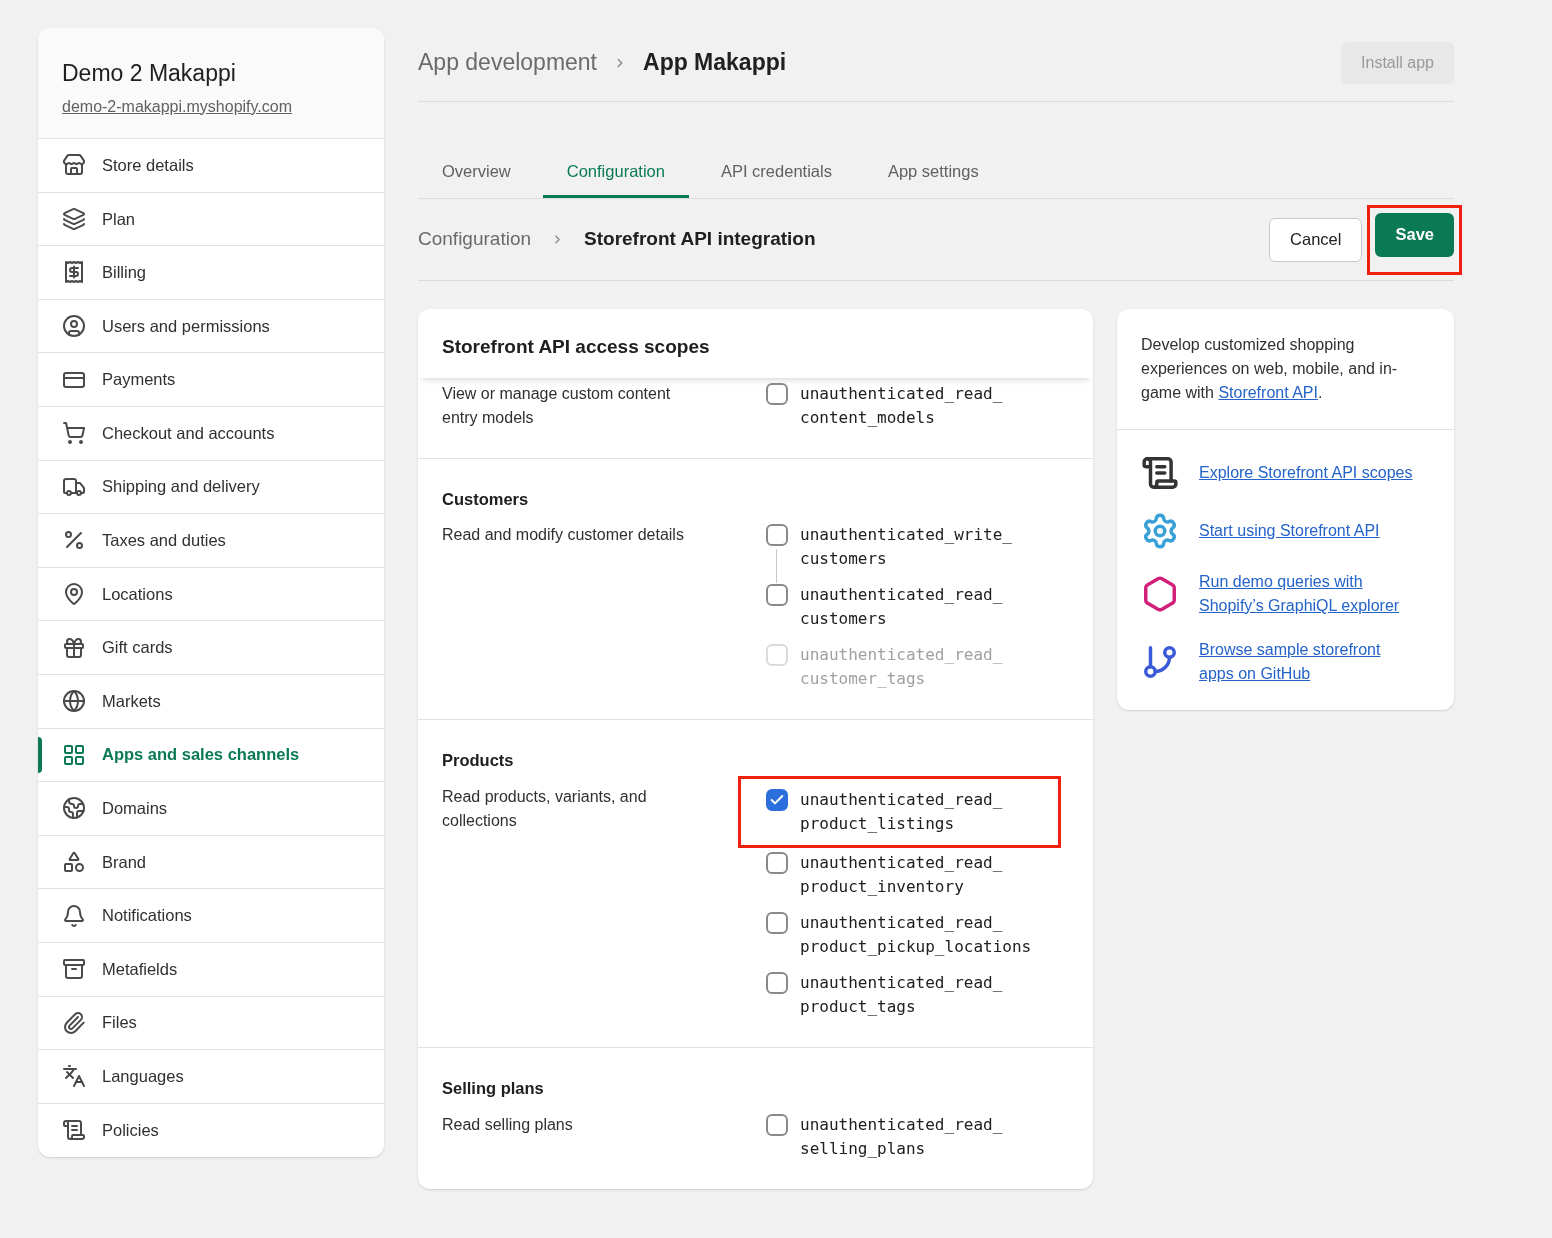 This screenshot has height=1238, width=1552. I want to click on sidebar-item: Languages, so click(211, 1077).